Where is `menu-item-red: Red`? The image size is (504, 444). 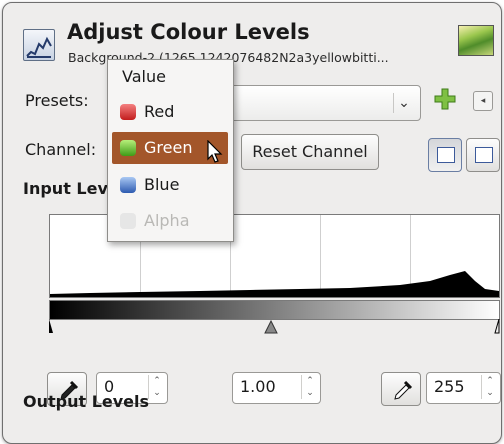
menu-item-red: Red is located at coordinates (170, 112).